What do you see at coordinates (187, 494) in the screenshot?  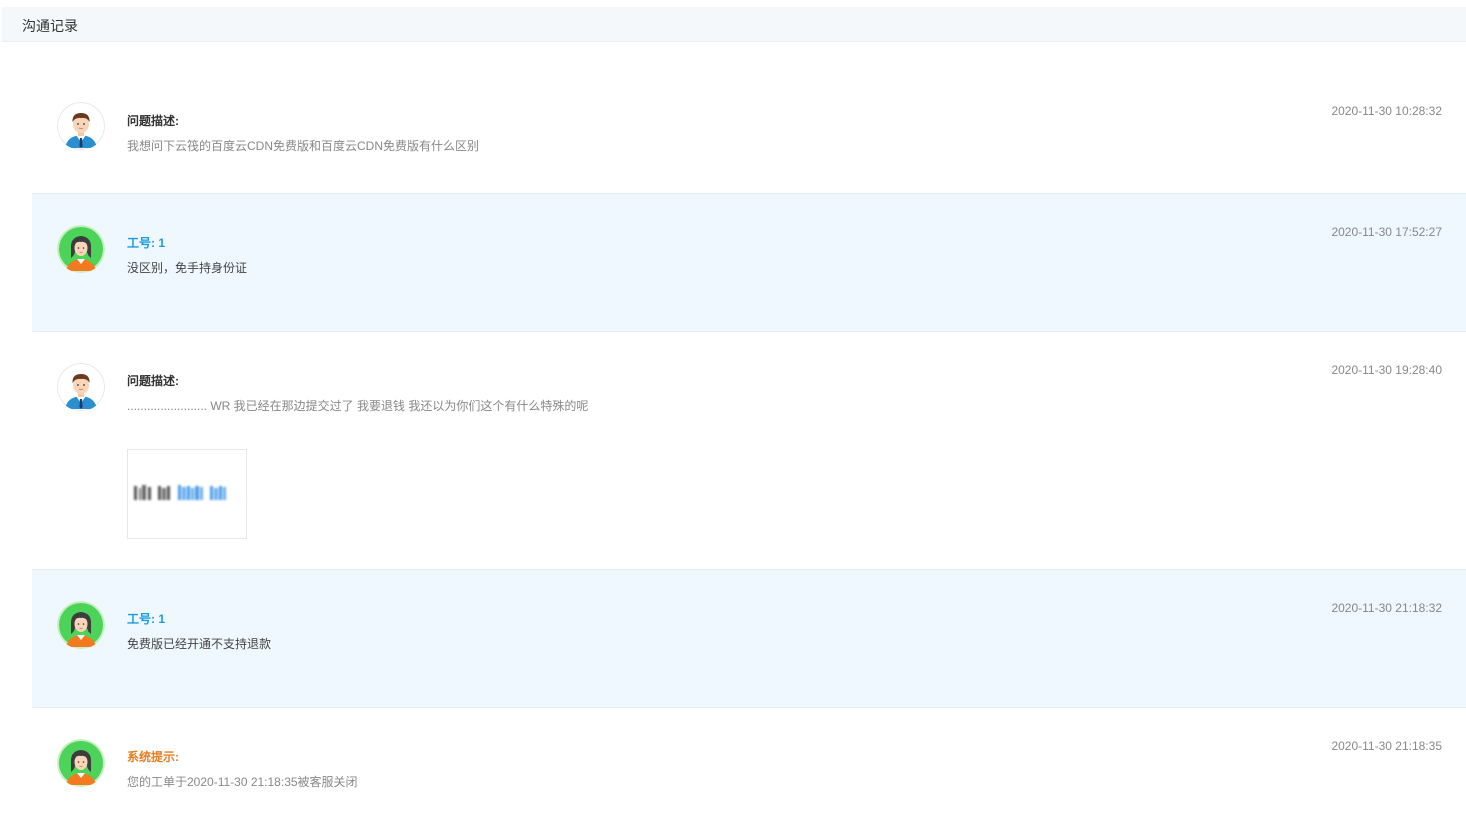 I see `image-attachment-thumbnail` at bounding box center [187, 494].